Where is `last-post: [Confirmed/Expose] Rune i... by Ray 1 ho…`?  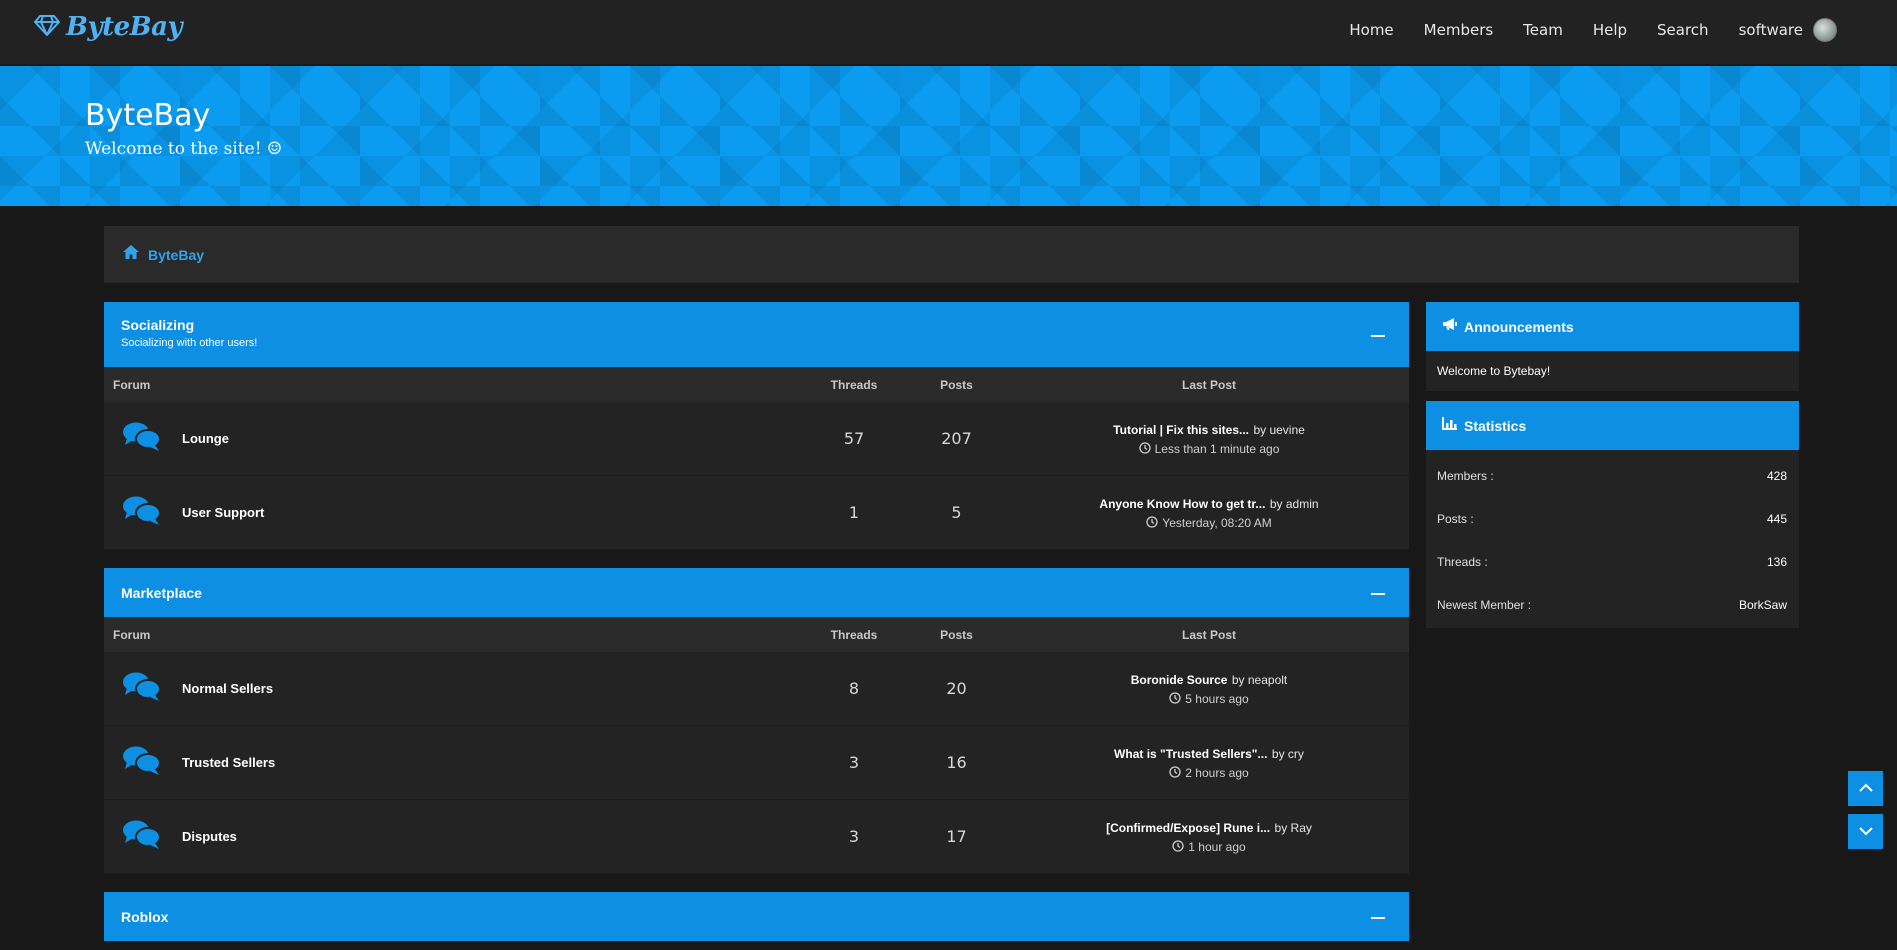 last-post: [Confirmed/Expose] Rune i... by Ray 1 ho… is located at coordinates (1209, 837).